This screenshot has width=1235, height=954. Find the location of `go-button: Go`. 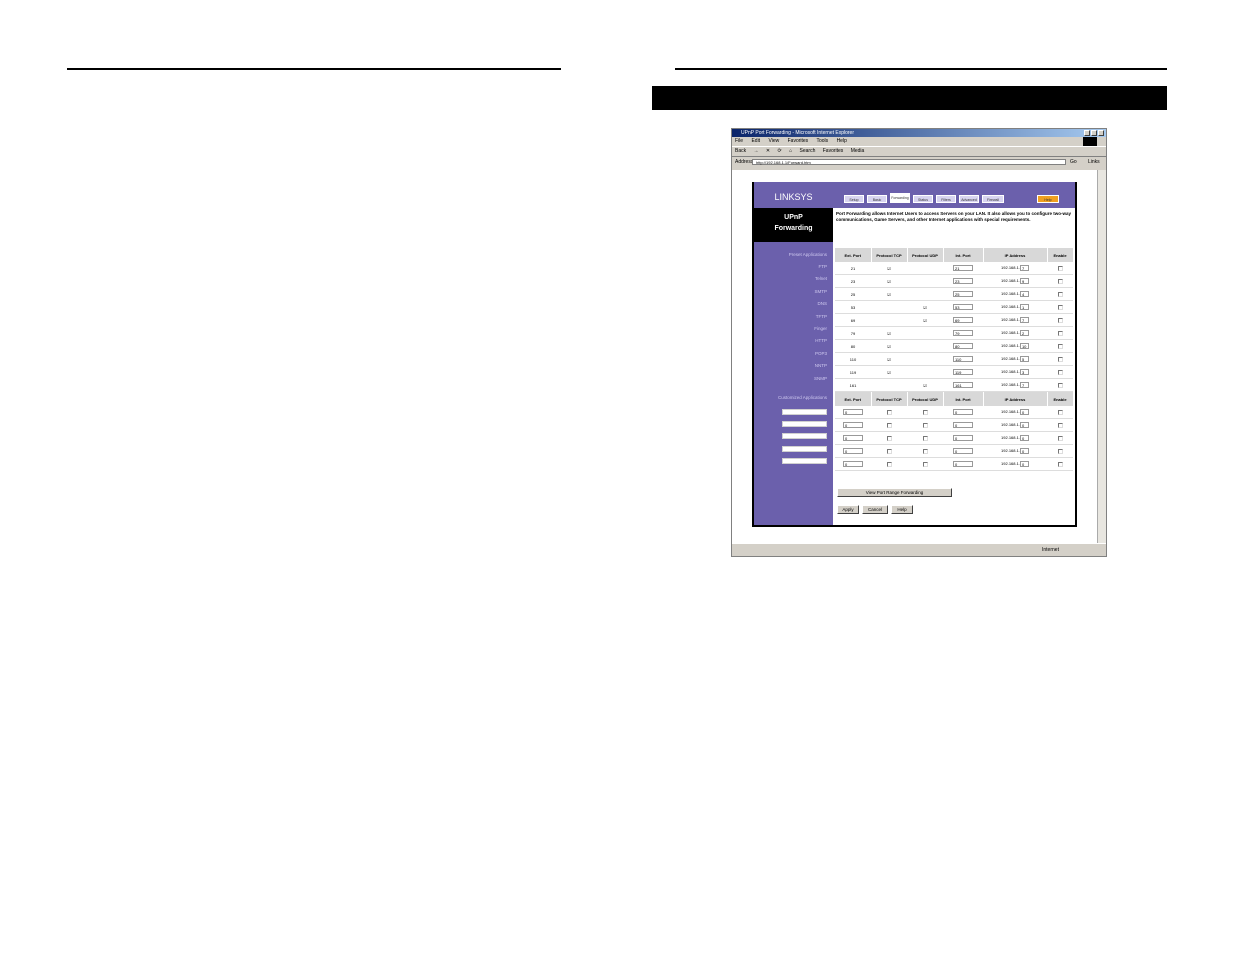

go-button: Go is located at coordinates (1073, 162).